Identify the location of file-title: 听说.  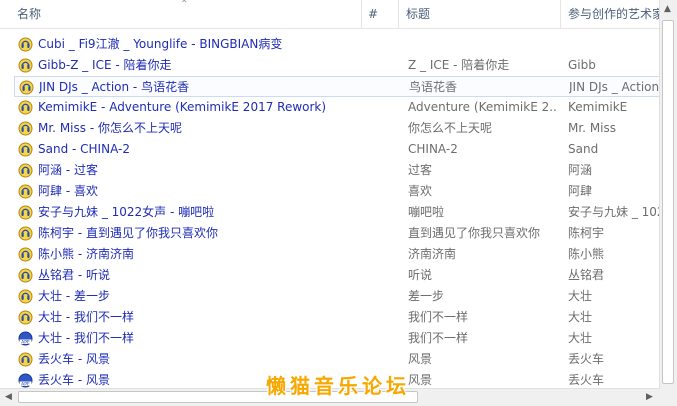
(420, 275).